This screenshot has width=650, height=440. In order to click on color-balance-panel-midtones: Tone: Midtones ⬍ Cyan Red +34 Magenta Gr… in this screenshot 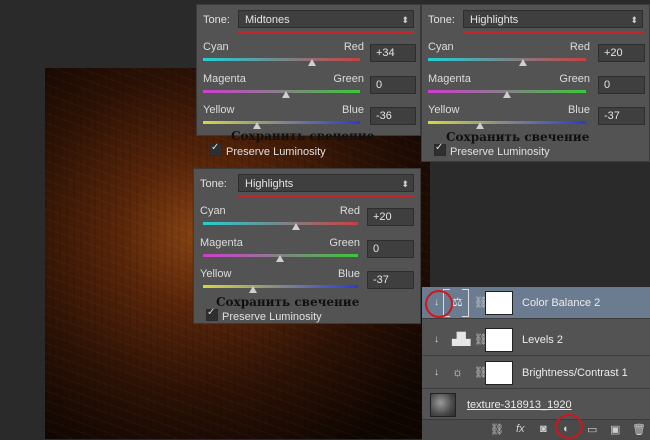, I will do `click(308, 73)`.